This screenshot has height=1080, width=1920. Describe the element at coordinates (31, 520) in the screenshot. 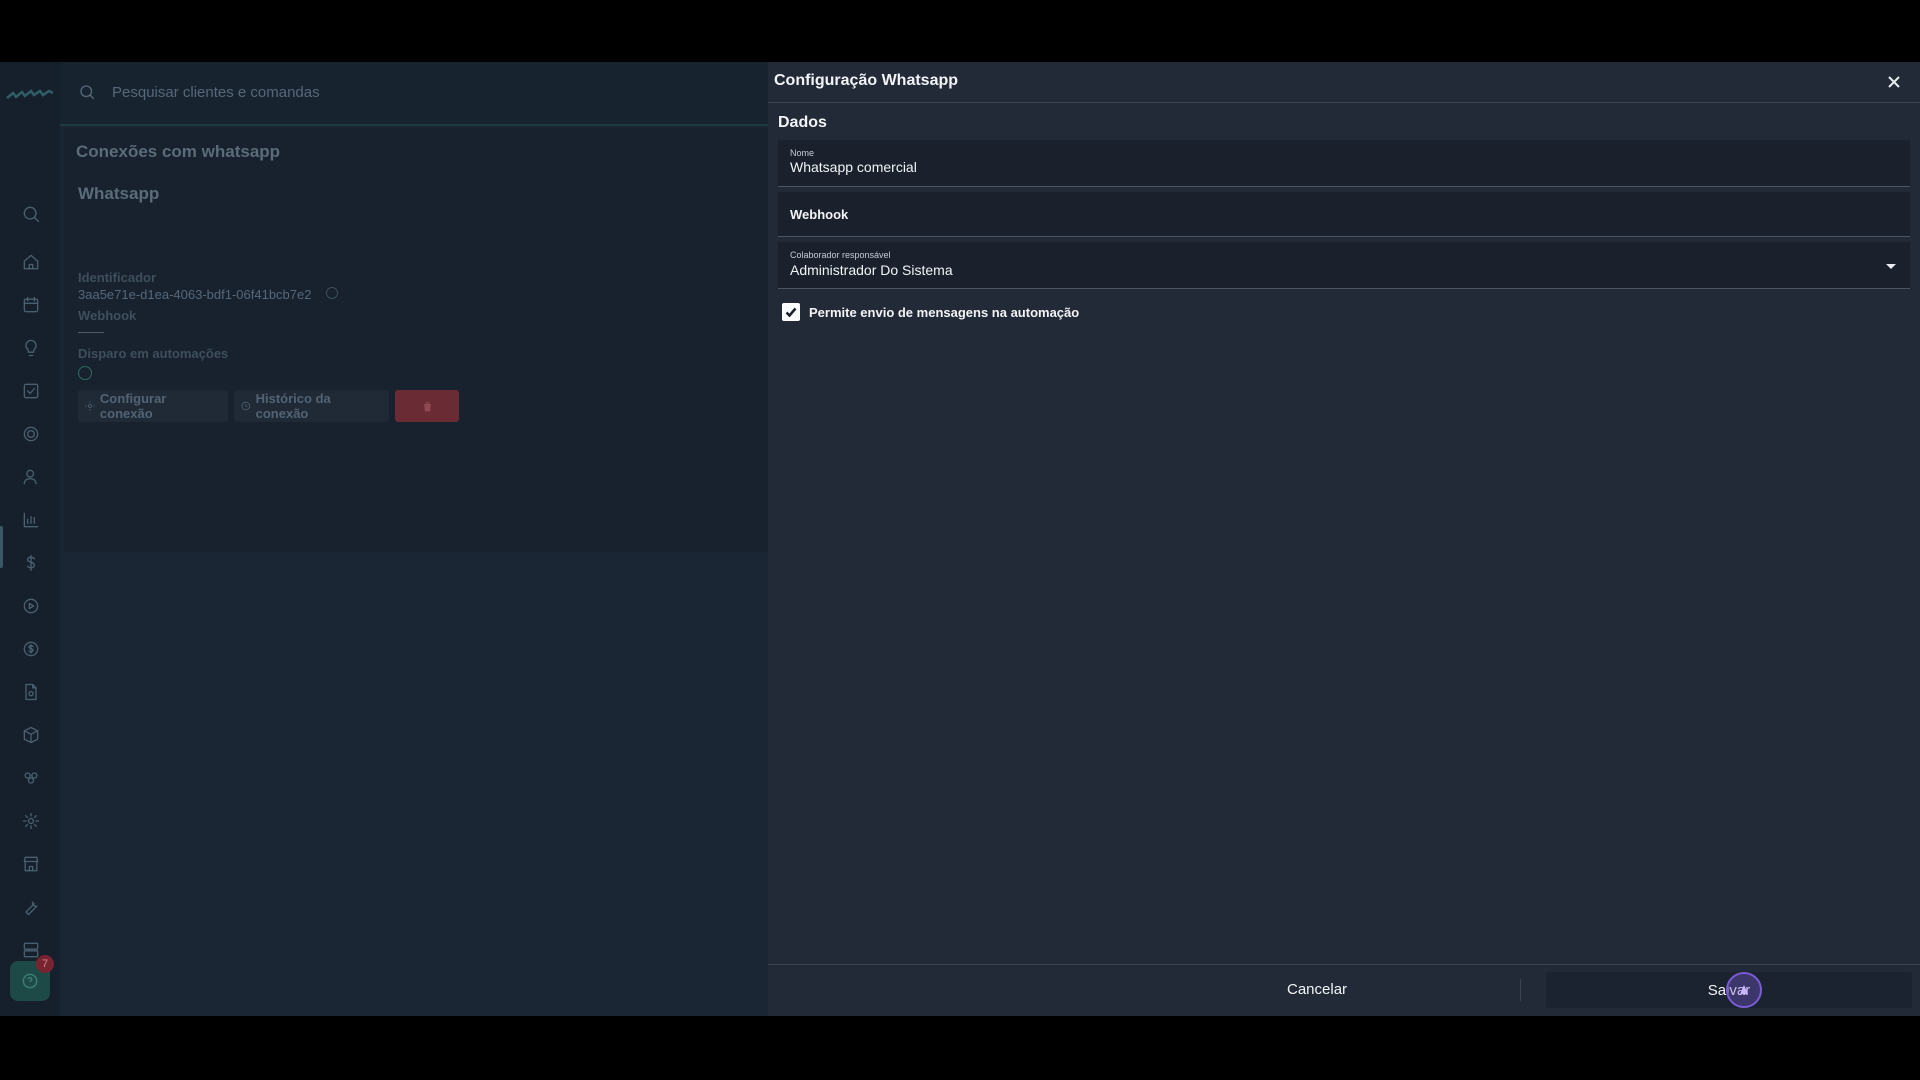

I see `chart-icon` at that location.